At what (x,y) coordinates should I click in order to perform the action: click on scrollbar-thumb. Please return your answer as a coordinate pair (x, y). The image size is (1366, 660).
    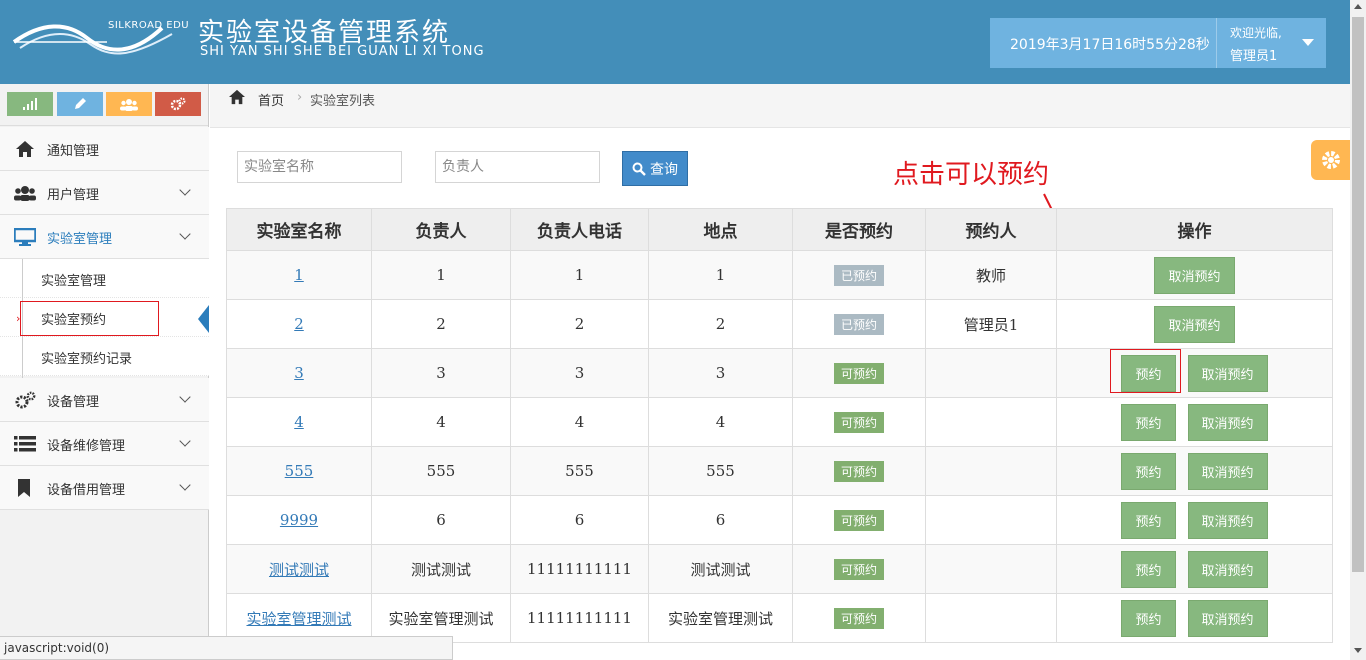
    Looking at the image, I should click on (1358, 294).